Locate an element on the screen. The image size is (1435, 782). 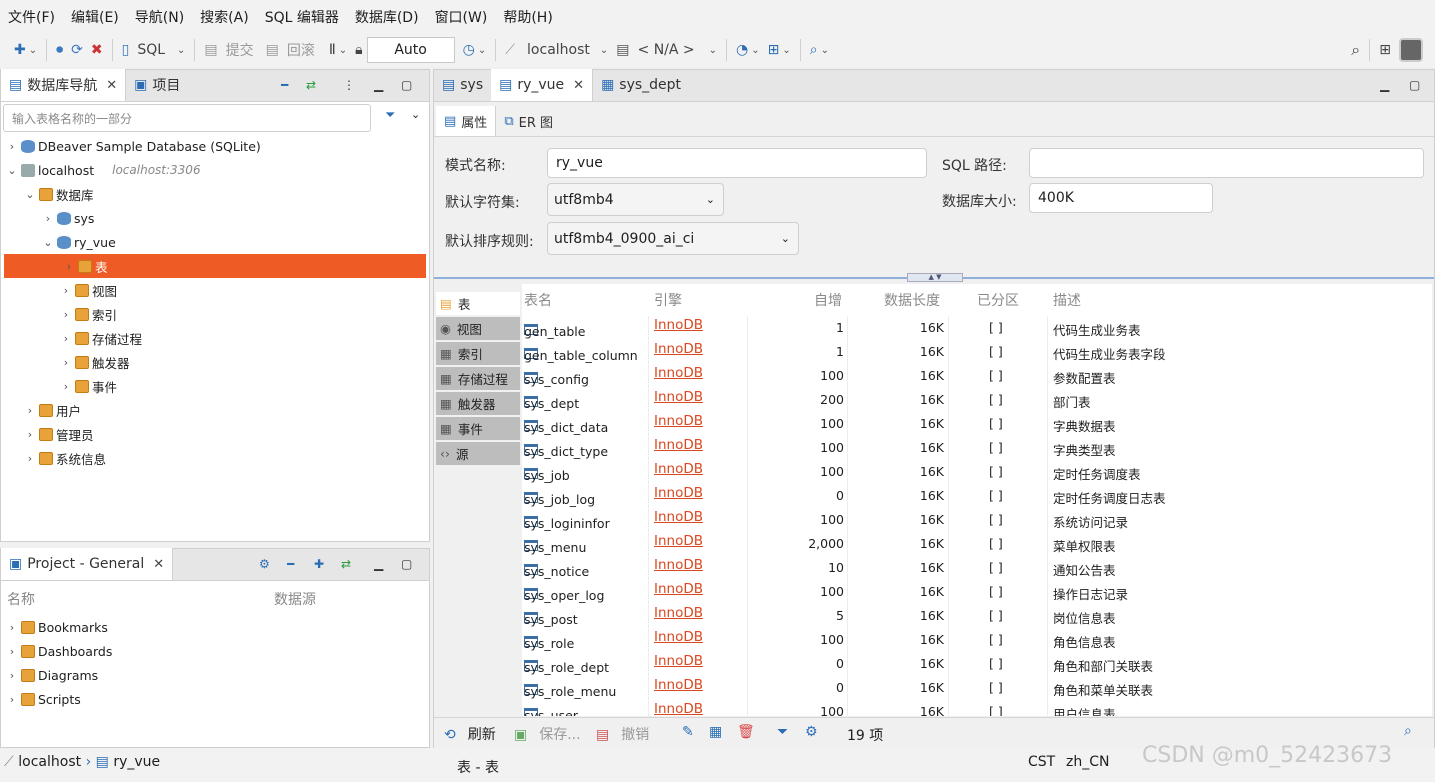
history-icon: ◷ ⌄ is located at coordinates (475, 50).